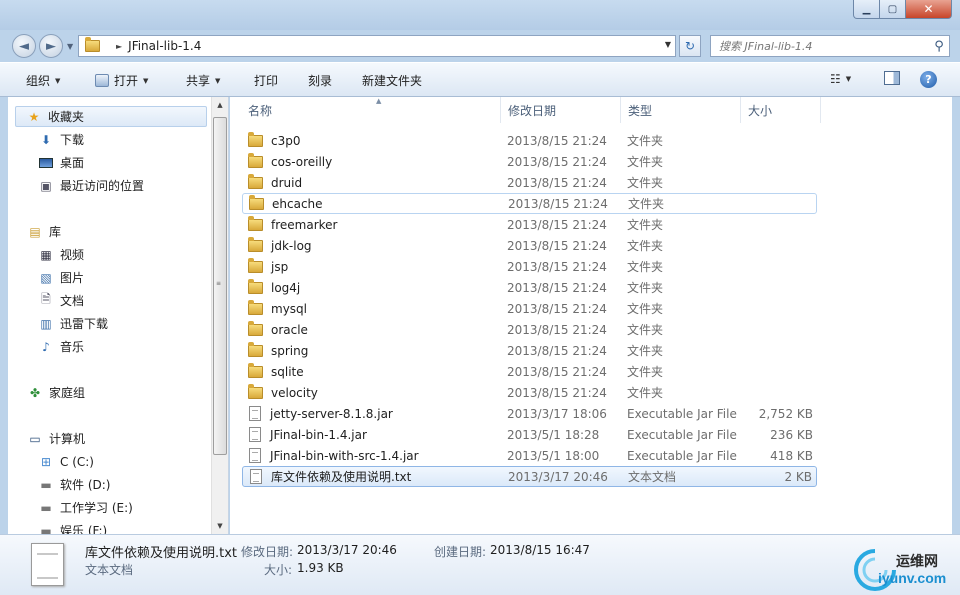 The image size is (960, 595). Describe the element at coordinates (392, 80) in the screenshot. I see `new-folder-button: 新建文件夹` at that location.